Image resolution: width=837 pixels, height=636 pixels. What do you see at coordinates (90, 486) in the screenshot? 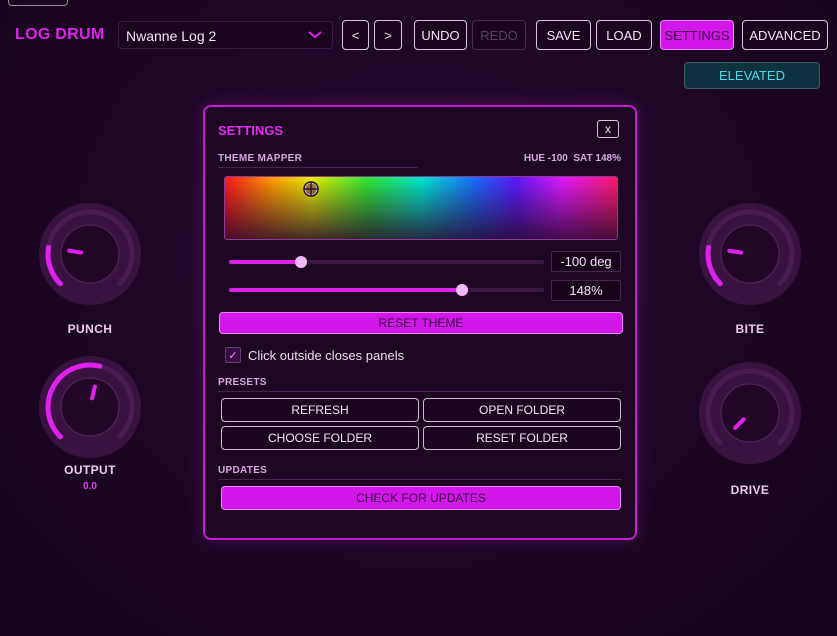
I see `output-value: 0.0` at bounding box center [90, 486].